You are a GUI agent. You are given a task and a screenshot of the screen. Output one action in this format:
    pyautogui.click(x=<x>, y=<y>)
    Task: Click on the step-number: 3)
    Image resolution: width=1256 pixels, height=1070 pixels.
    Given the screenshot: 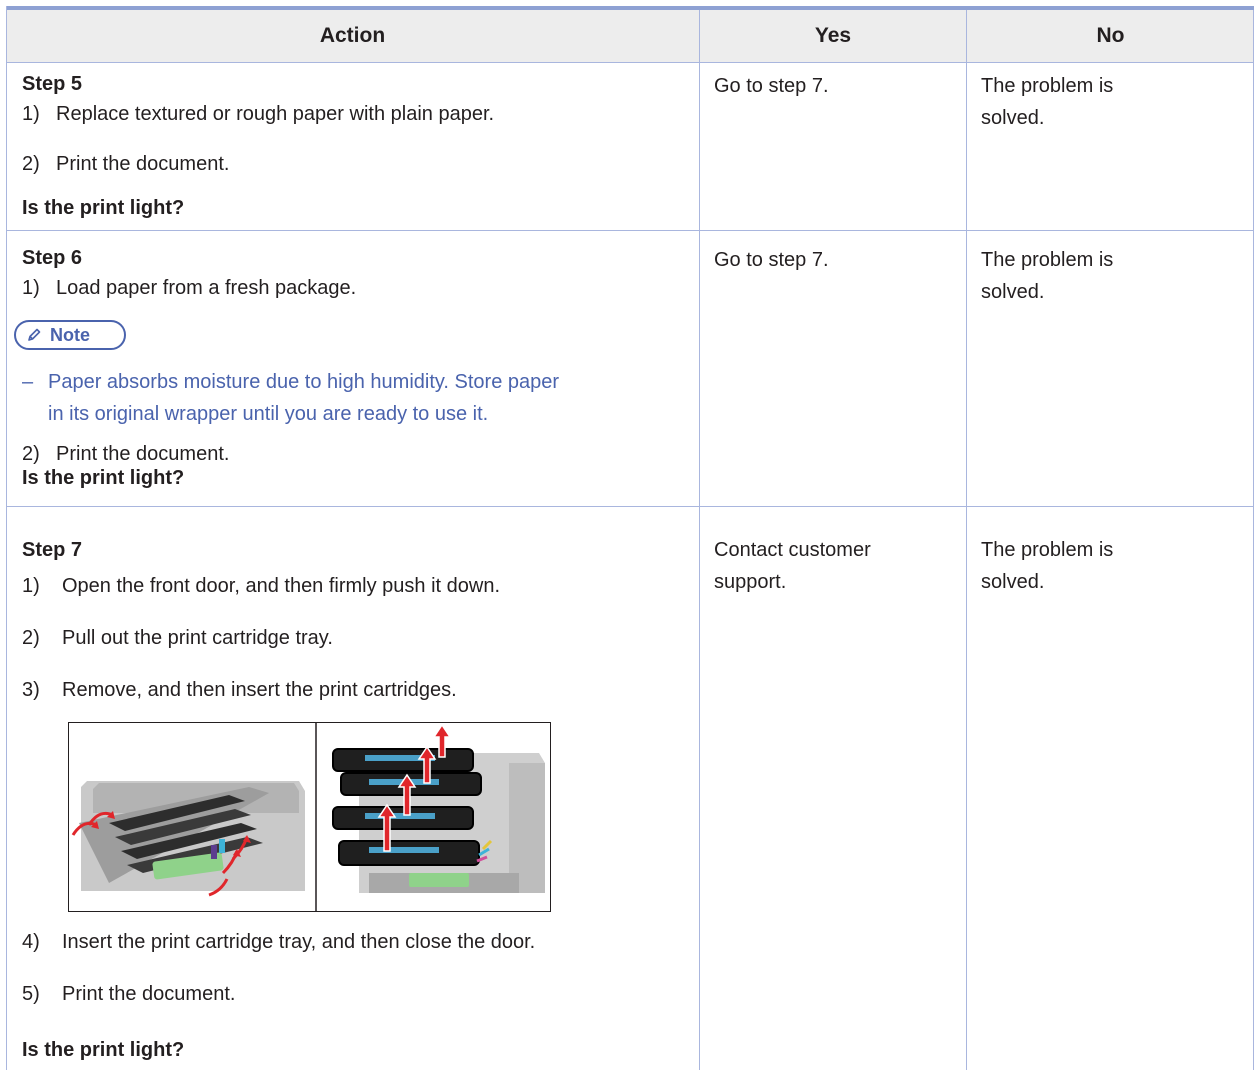 What is the action you would take?
    pyautogui.click(x=31, y=690)
    